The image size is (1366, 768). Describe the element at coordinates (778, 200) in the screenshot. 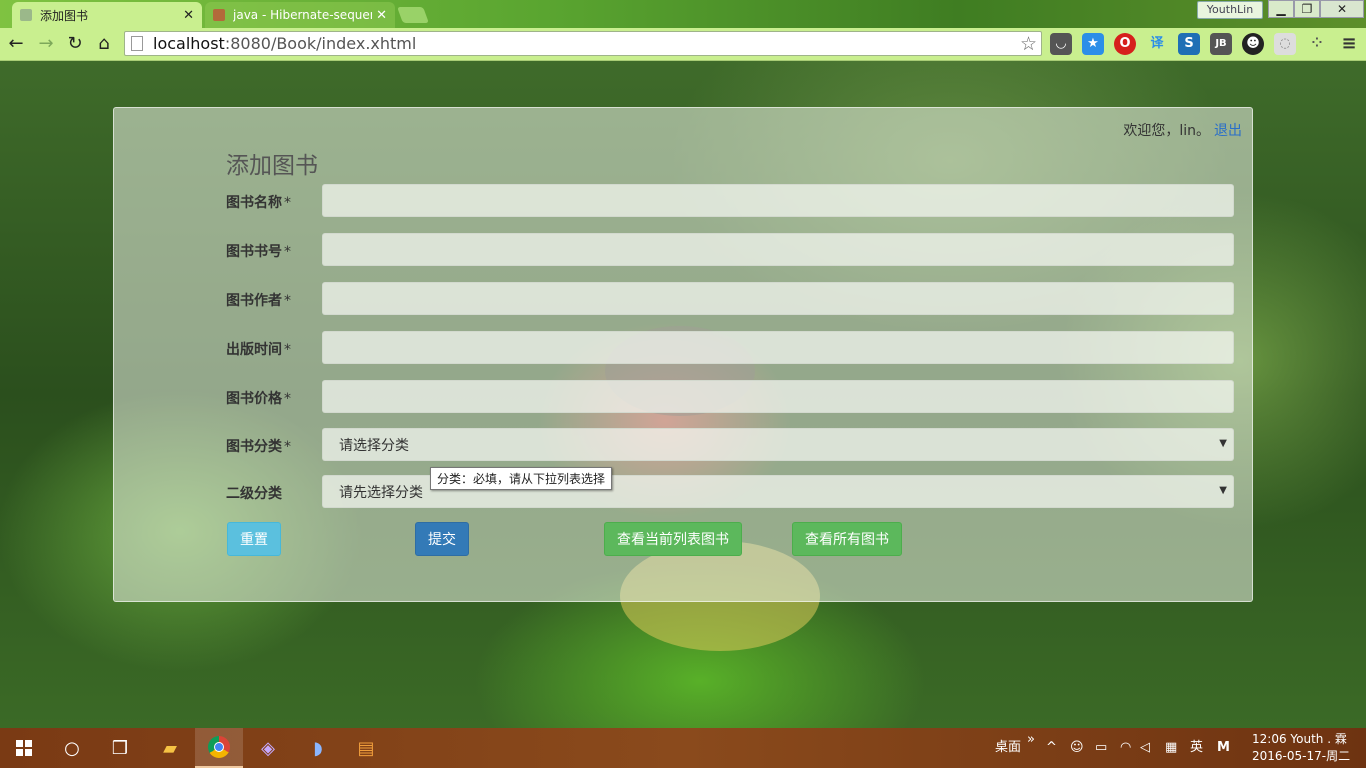

I see `book-name-input` at that location.